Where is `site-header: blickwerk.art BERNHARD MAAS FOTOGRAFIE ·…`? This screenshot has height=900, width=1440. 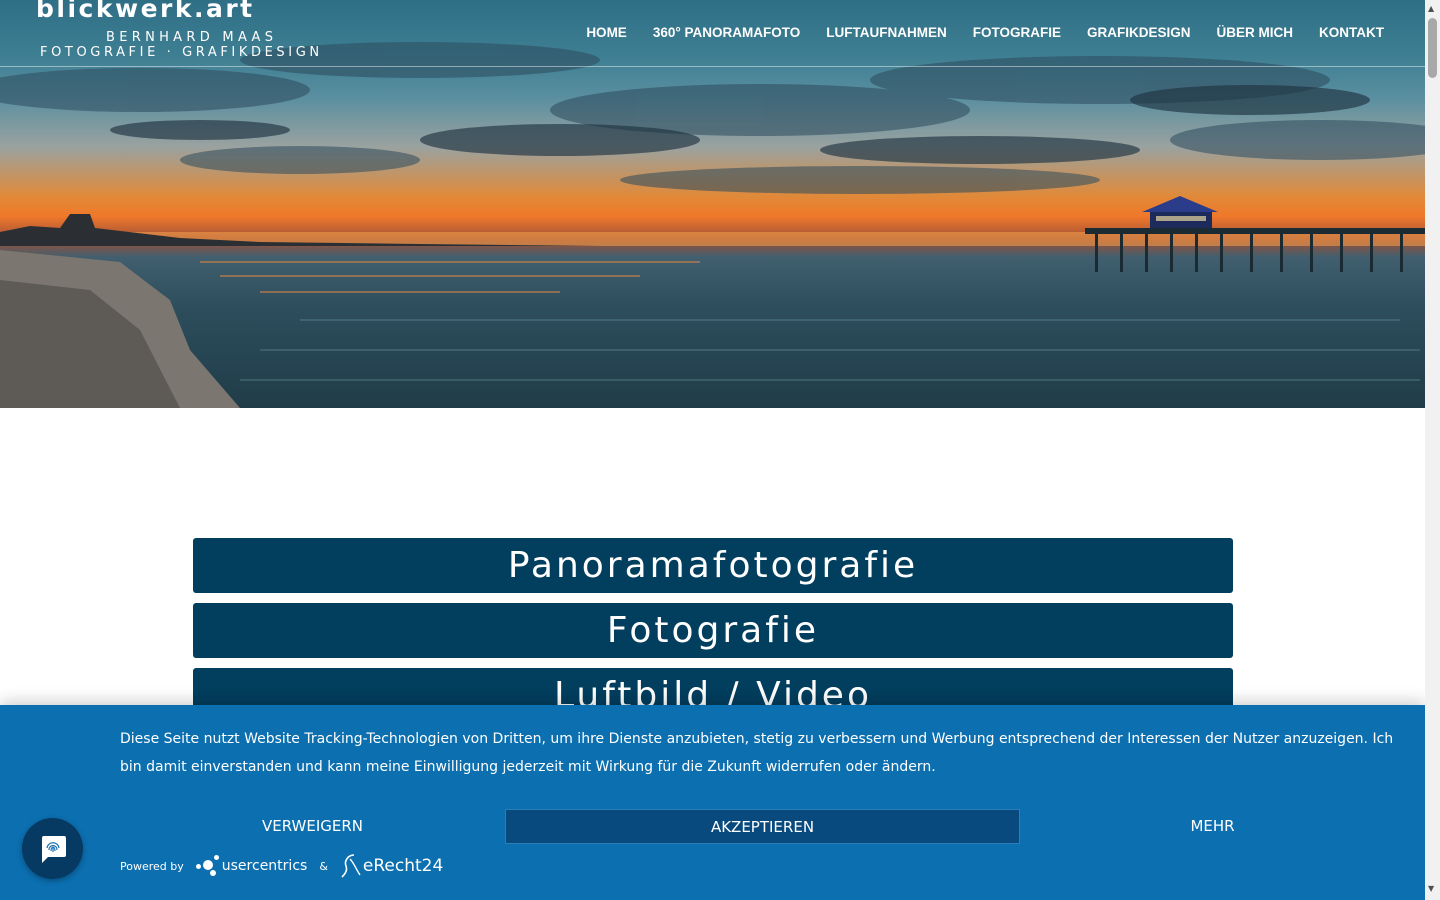 site-header: blickwerk.art BERNHARD MAAS FOTOGRAFIE ·… is located at coordinates (712, 33).